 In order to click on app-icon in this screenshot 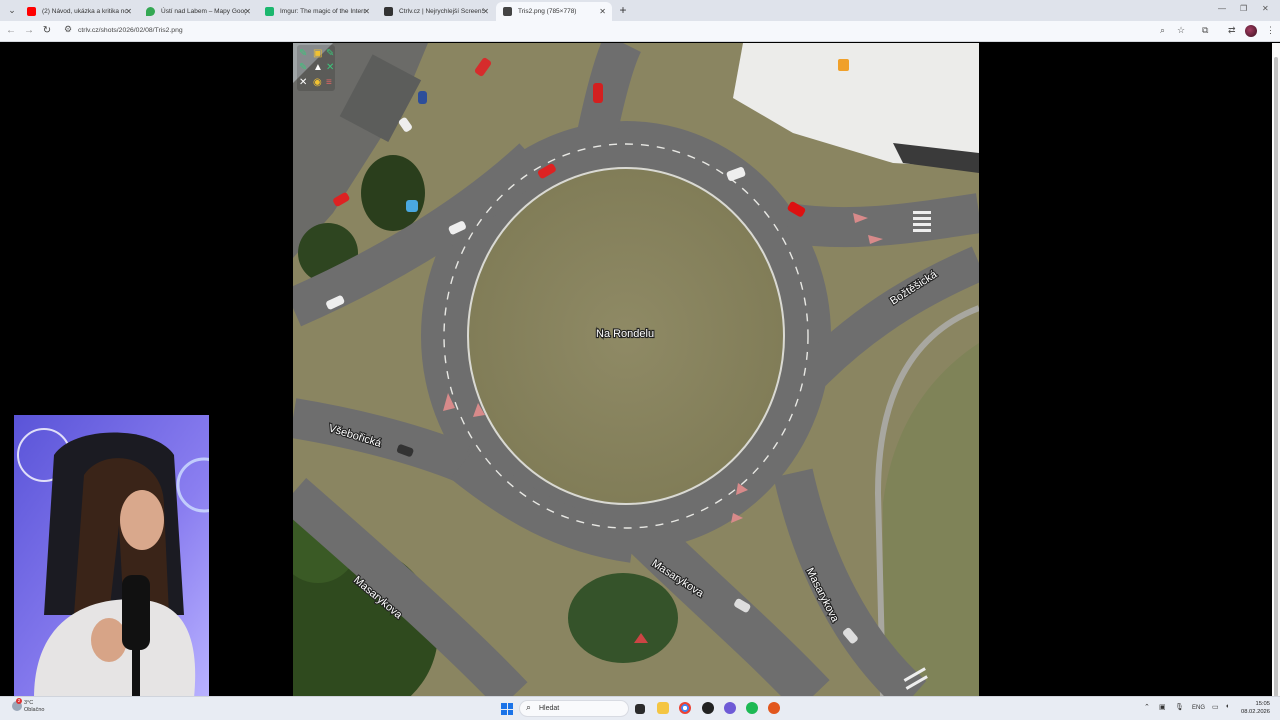, I will do `click(774, 708)`.